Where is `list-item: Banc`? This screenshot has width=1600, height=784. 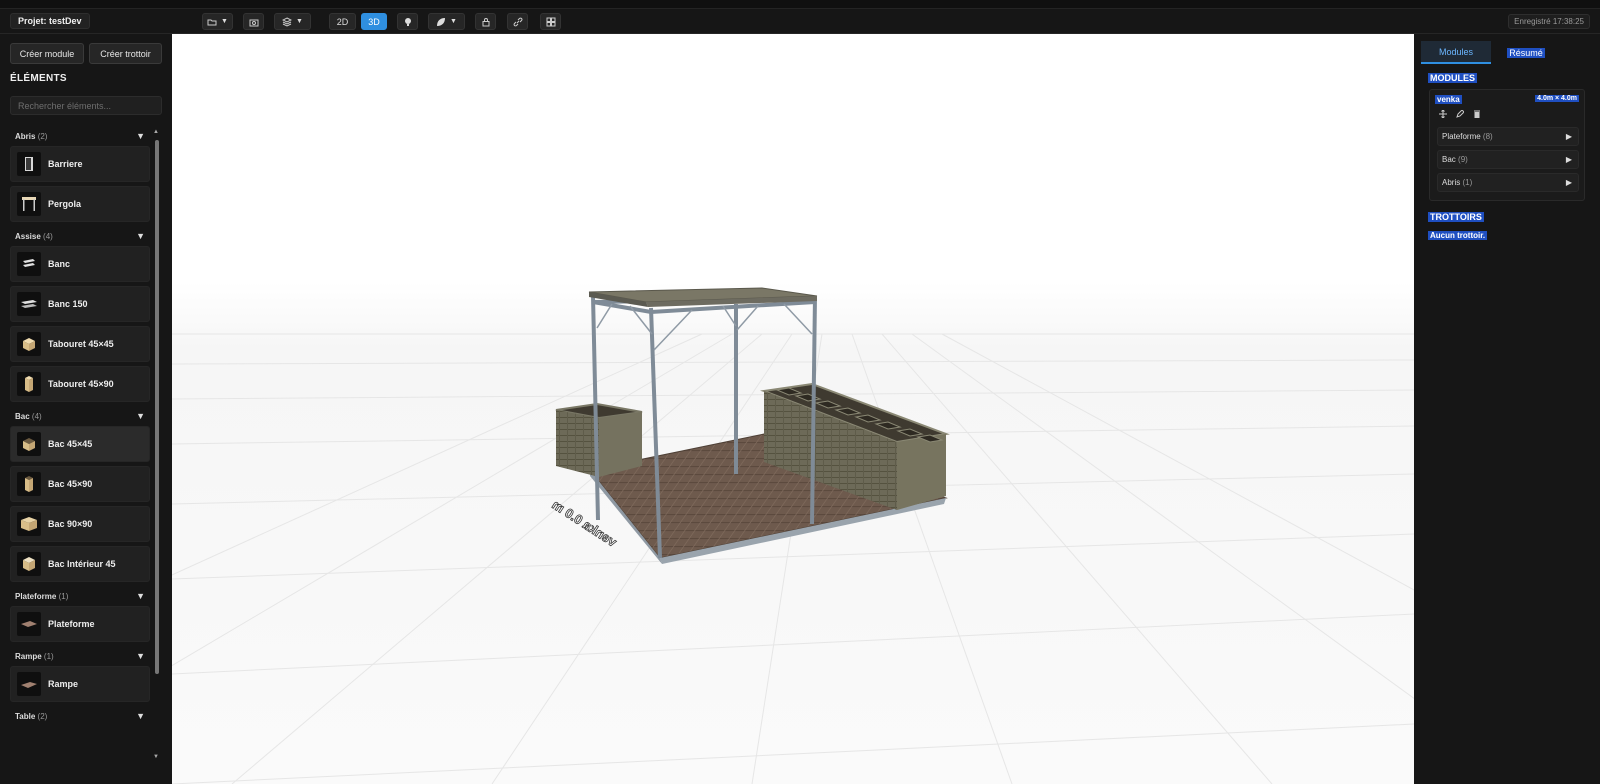 list-item: Banc is located at coordinates (80, 264).